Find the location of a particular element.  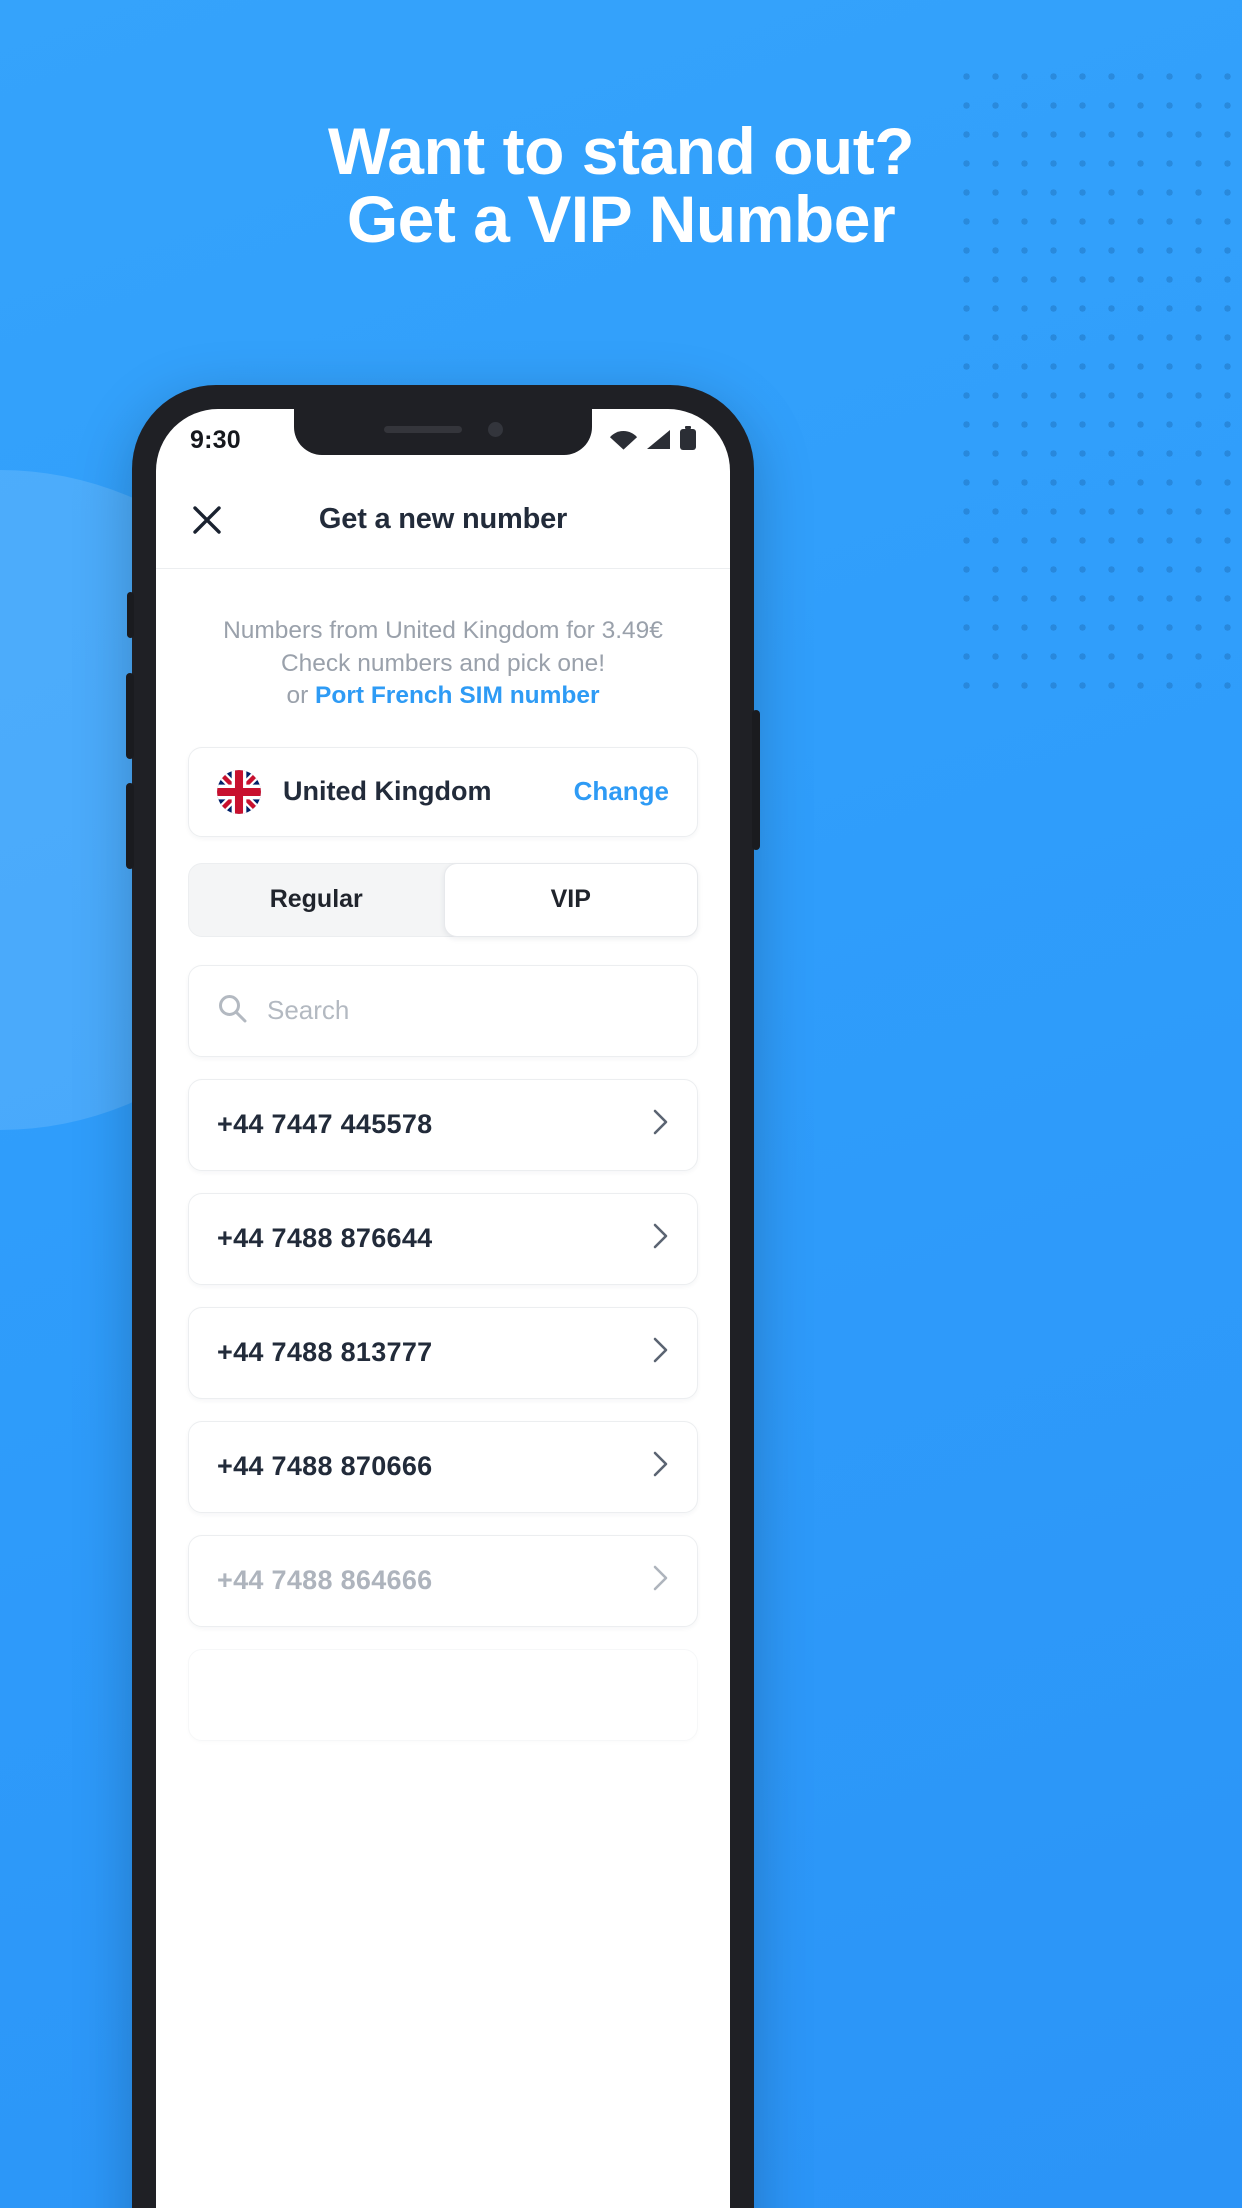

search-icon is located at coordinates (232, 1010).